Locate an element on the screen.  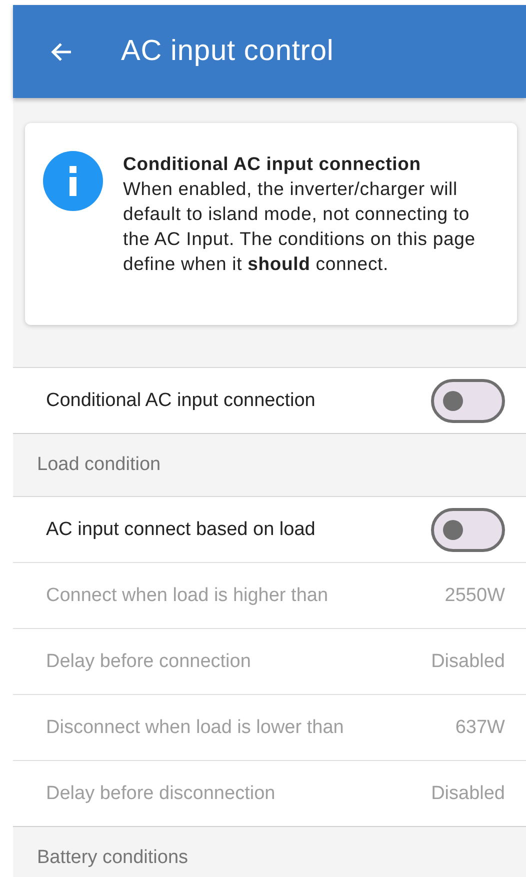
page-title: AC input control is located at coordinates (227, 51).